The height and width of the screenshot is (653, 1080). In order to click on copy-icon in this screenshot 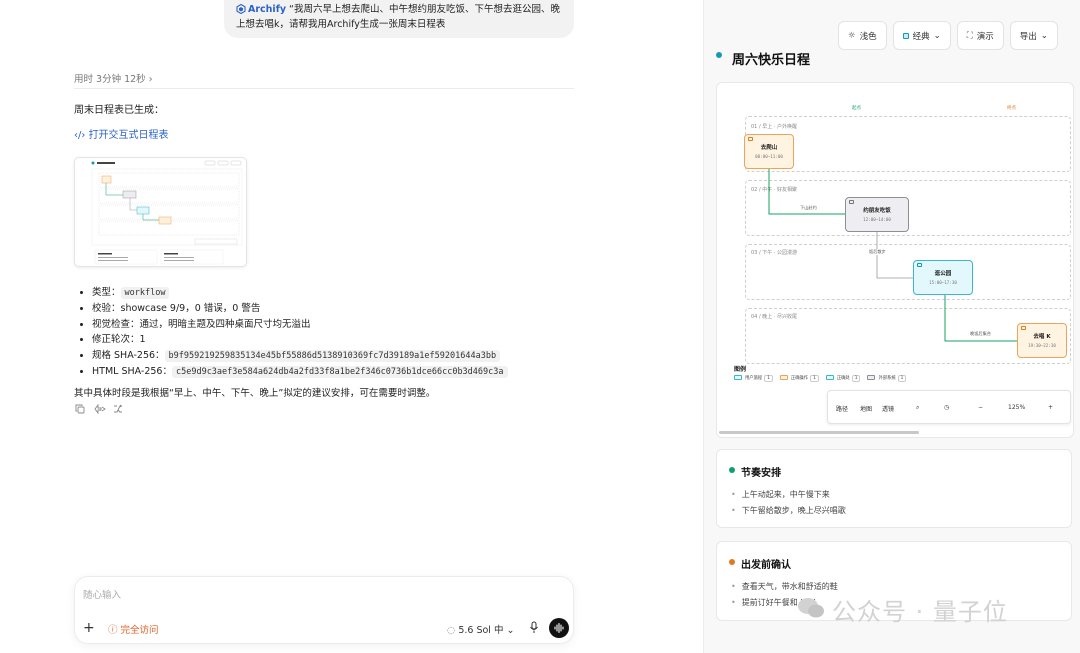, I will do `click(80, 409)`.